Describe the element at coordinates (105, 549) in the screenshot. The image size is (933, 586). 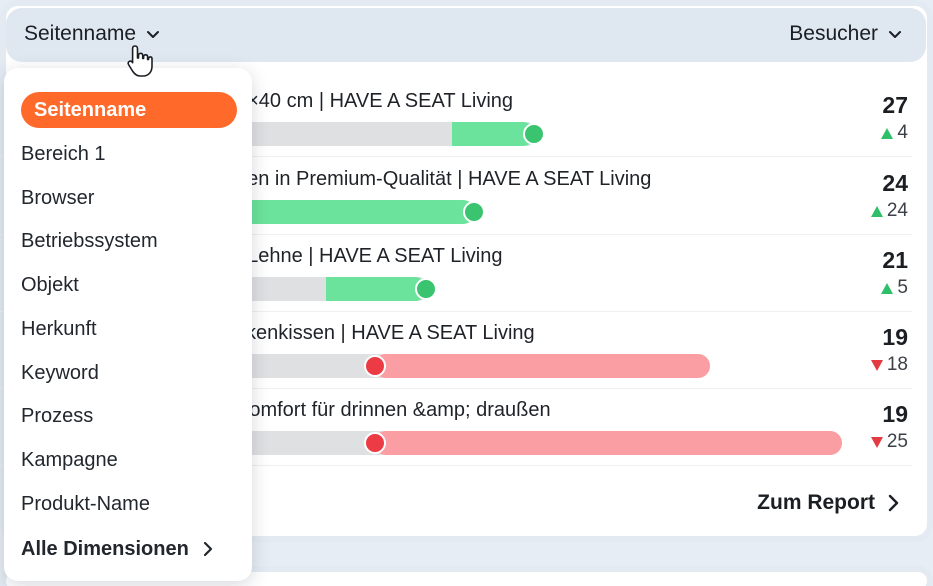
I see `all-dimensions-label: Alle Dimensionen` at that location.